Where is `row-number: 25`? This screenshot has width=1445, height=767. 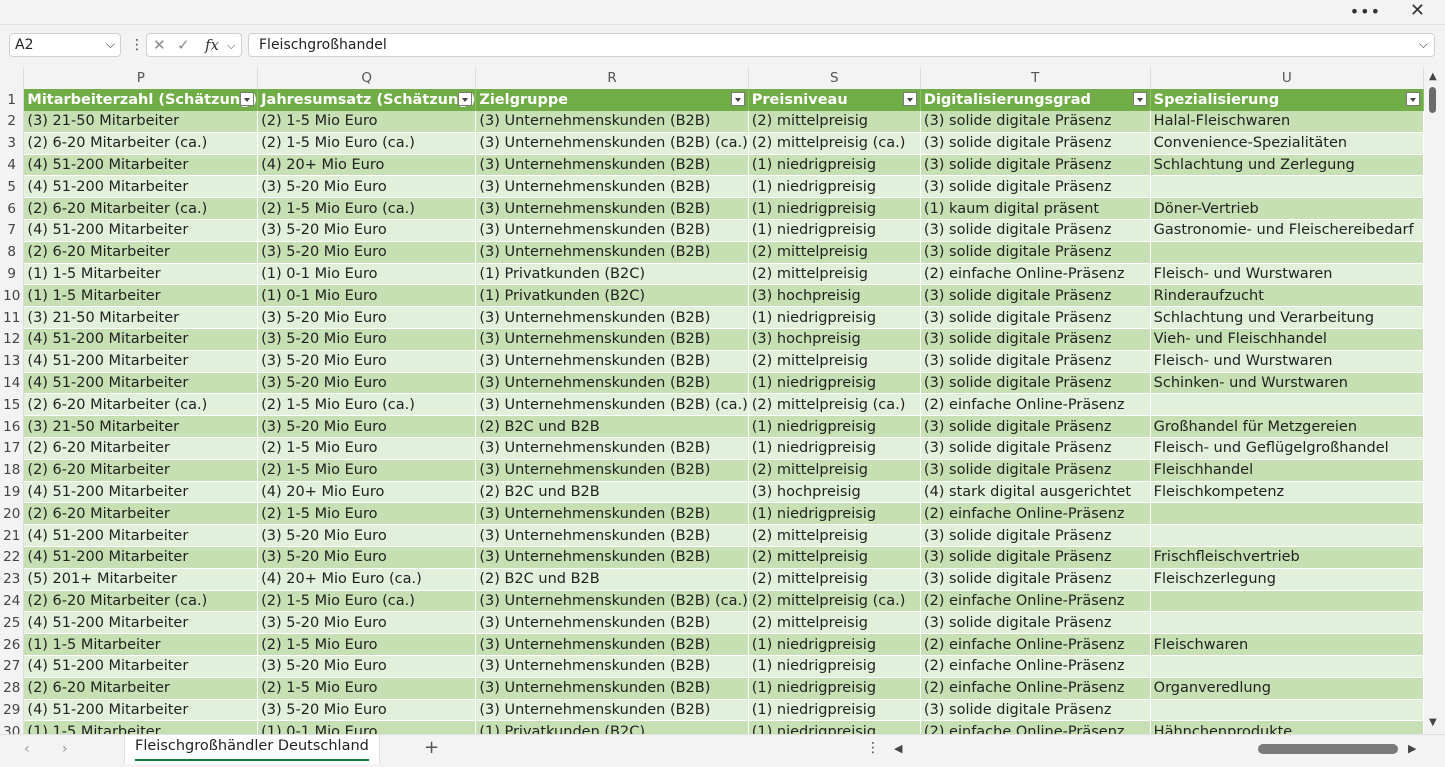 row-number: 25 is located at coordinates (12, 622).